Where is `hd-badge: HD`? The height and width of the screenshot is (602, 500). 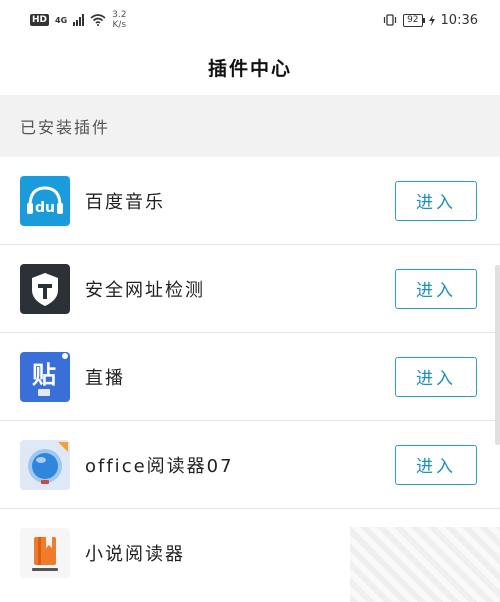
hd-badge: HD is located at coordinates (40, 20).